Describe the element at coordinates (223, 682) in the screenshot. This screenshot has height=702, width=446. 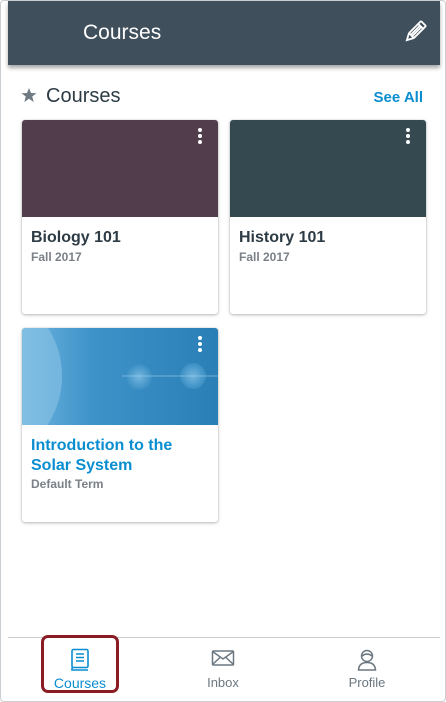
I see `tab-label: Inbox` at that location.